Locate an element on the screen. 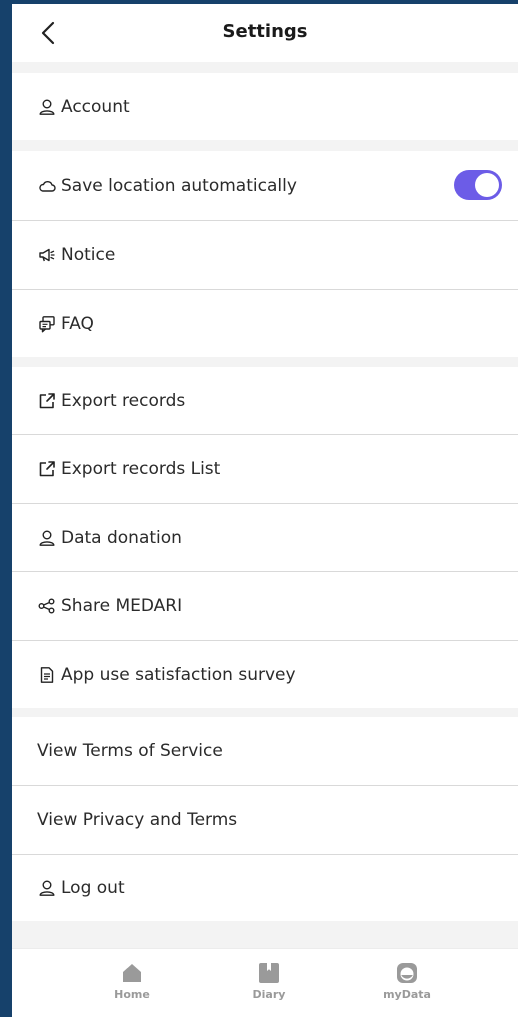 The width and height of the screenshot is (518, 1017). toggle-knob is located at coordinates (487, 185).